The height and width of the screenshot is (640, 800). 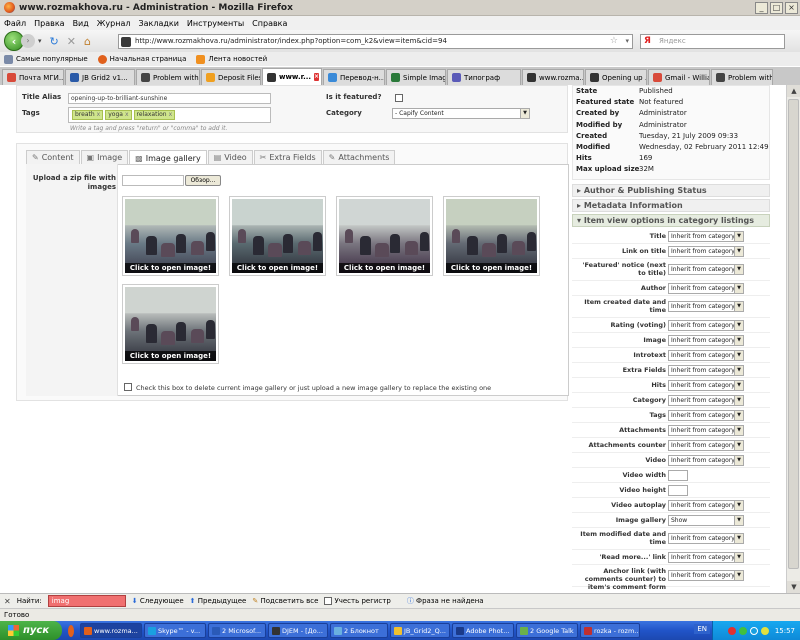 I want to click on category-select: - Capify Content ▼, so click(x=461, y=113).